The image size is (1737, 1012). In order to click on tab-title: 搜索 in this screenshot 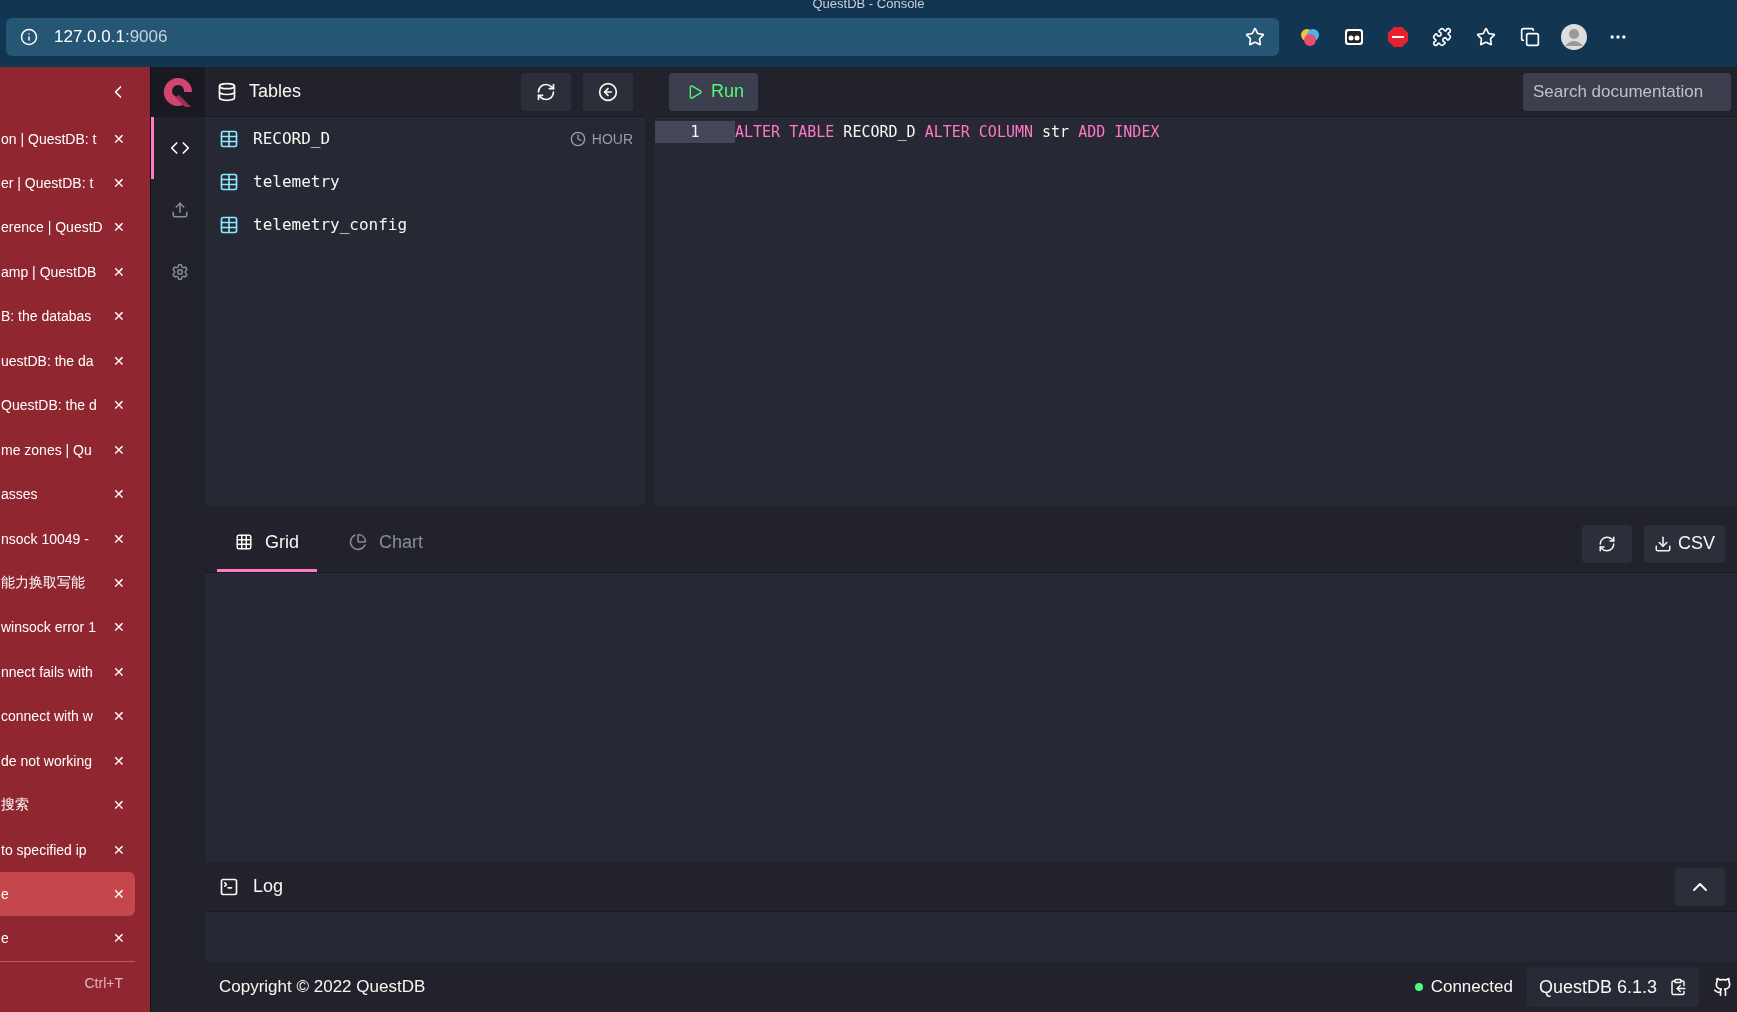, I will do `click(14, 805)`.